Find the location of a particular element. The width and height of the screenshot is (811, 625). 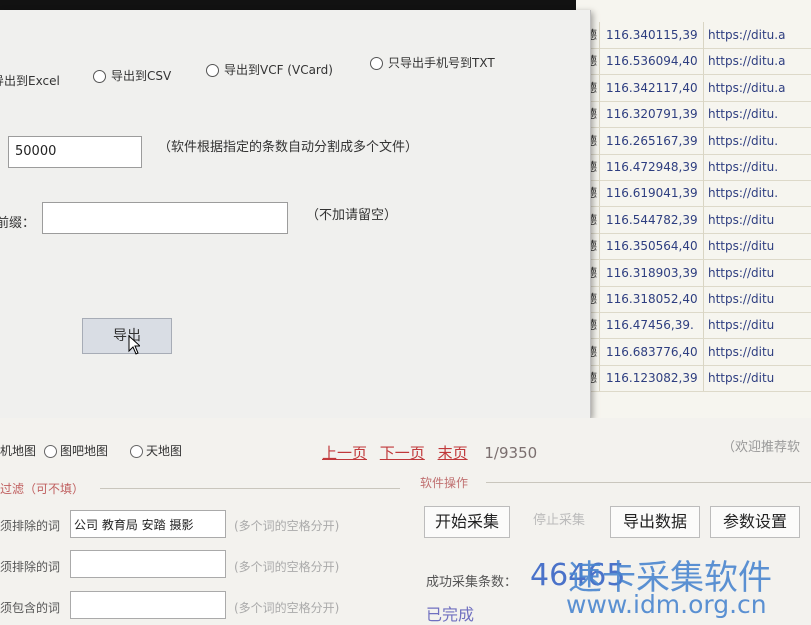

mouse-cursor-icon is located at coordinates (134, 345).